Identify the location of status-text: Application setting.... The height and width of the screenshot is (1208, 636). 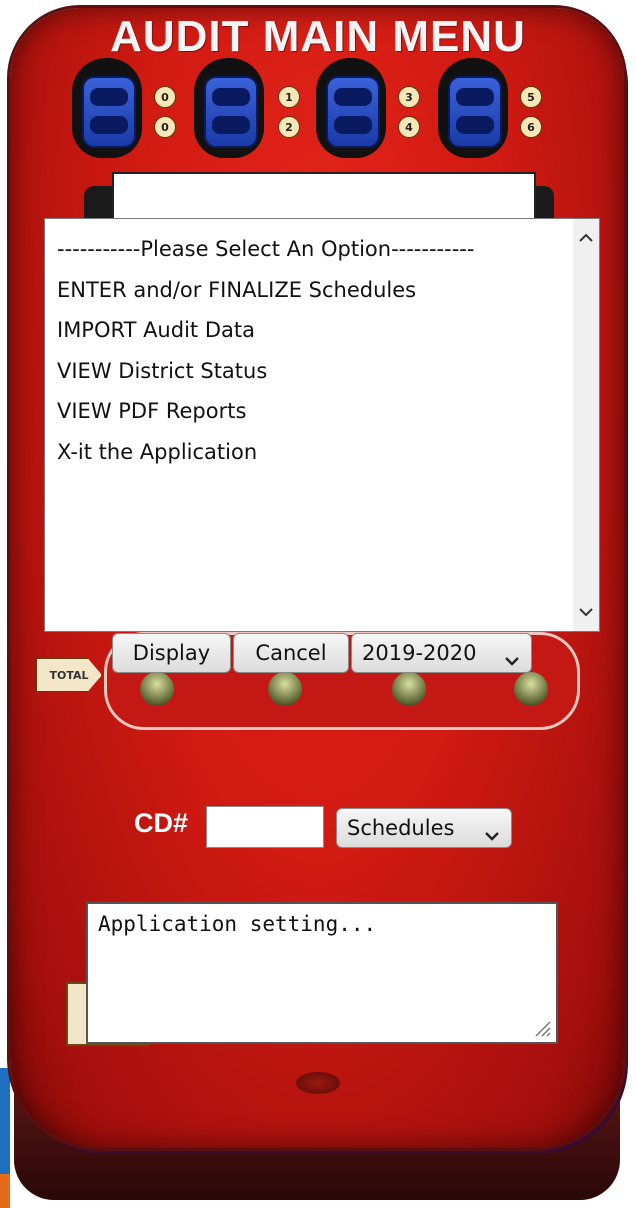
(237, 924).